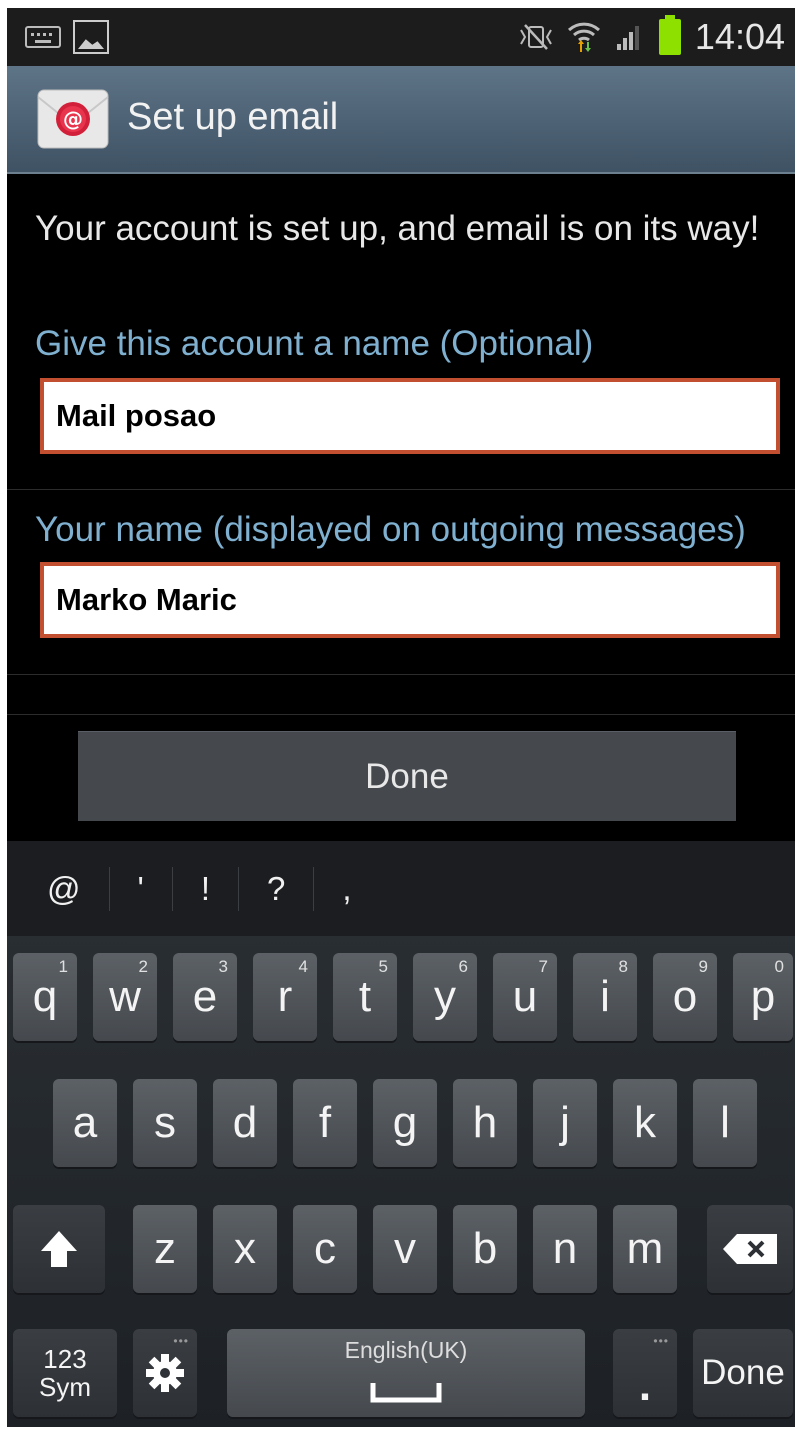 The height and width of the screenshot is (1429, 800). Describe the element at coordinates (536, 37) in the screenshot. I see `mute-vibrate-icon` at that location.